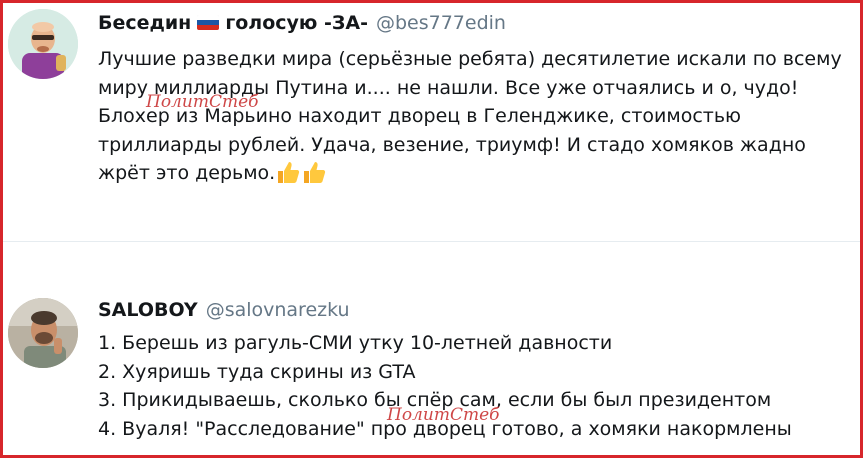  I want to click on avatar-man-photo-icon, so click(43, 333).